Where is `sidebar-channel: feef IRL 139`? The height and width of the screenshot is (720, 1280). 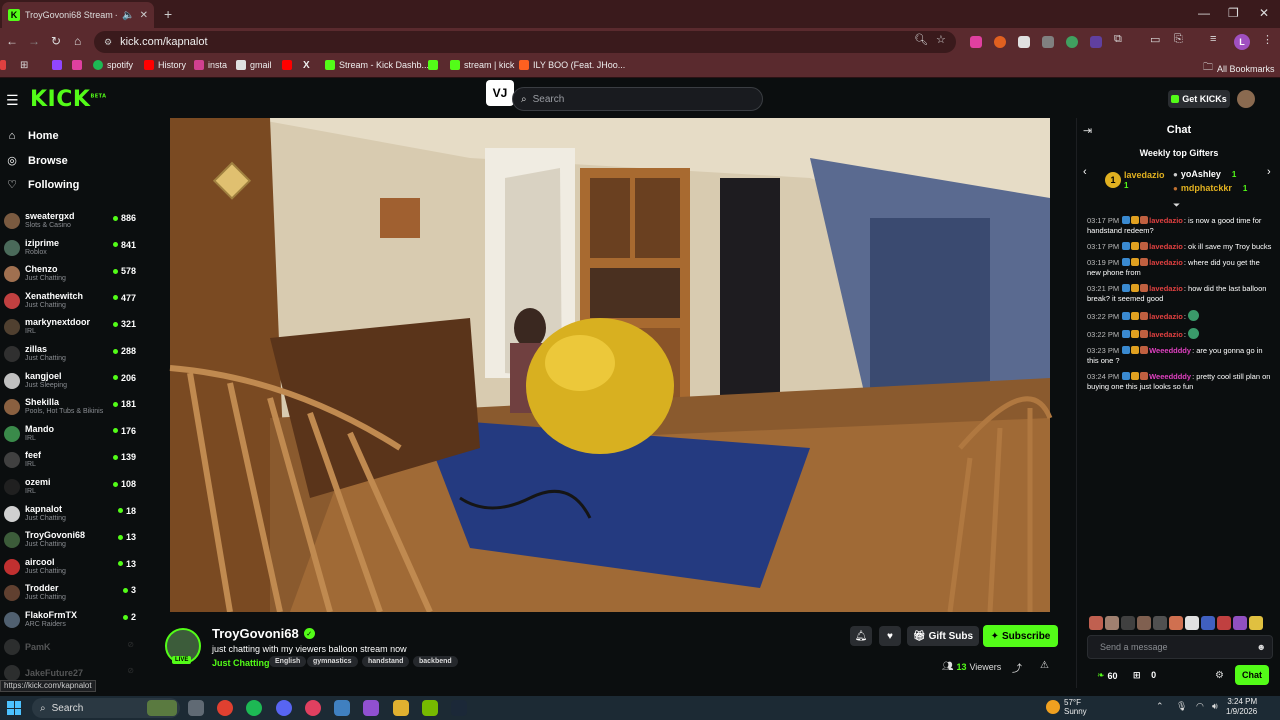
sidebar-channel: feef IRL 139 is located at coordinates (71, 462).